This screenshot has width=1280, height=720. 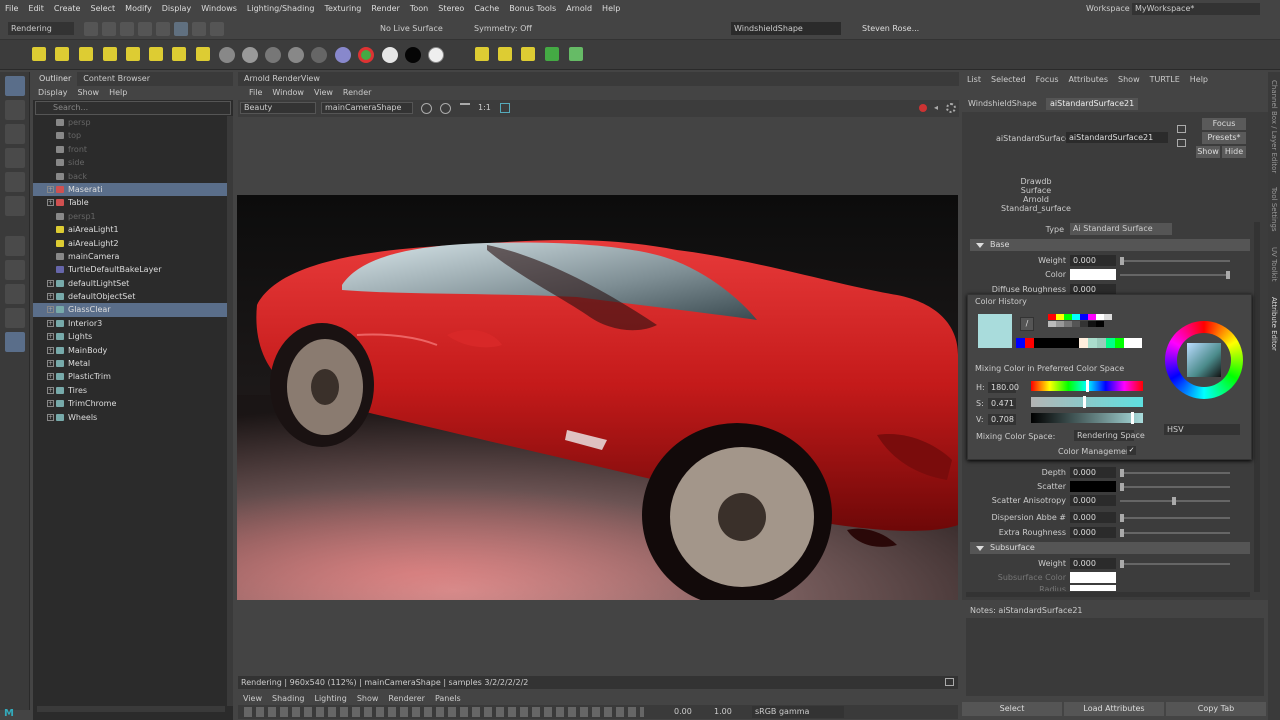 I want to click on sphere-surface-icon, so click(x=319, y=55).